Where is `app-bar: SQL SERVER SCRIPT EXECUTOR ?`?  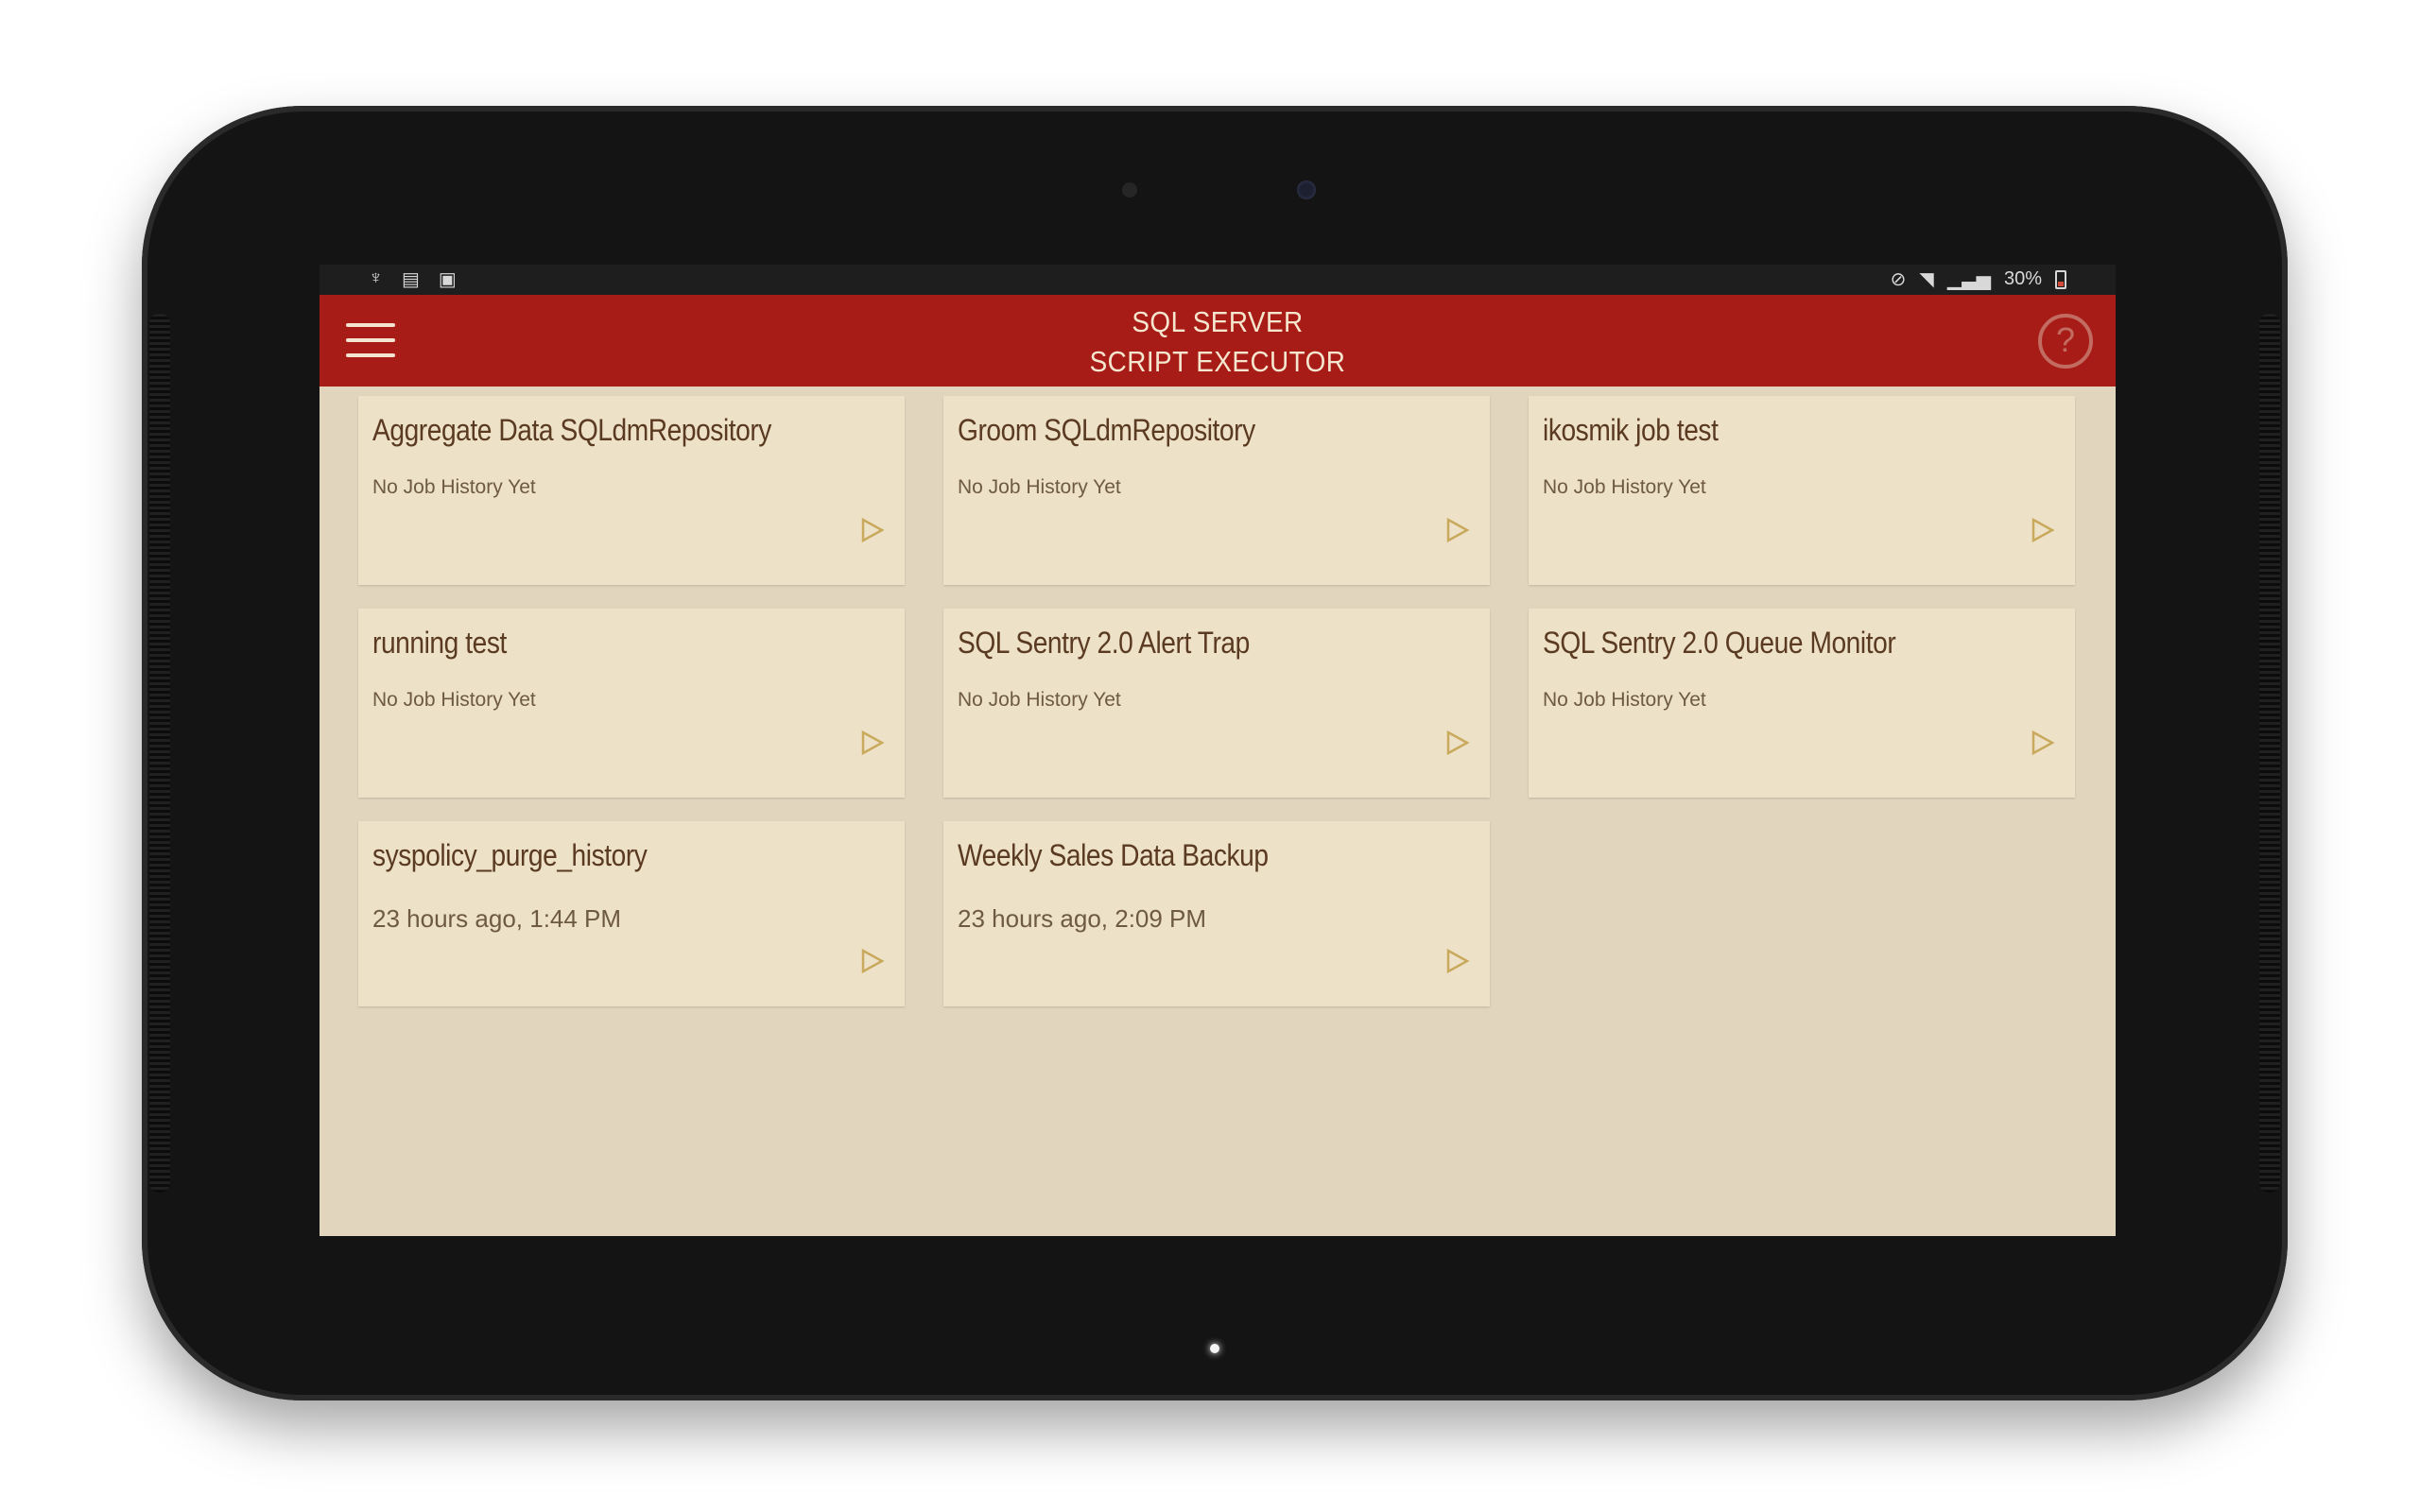 app-bar: SQL SERVER SCRIPT EXECUTOR ? is located at coordinates (1218, 341).